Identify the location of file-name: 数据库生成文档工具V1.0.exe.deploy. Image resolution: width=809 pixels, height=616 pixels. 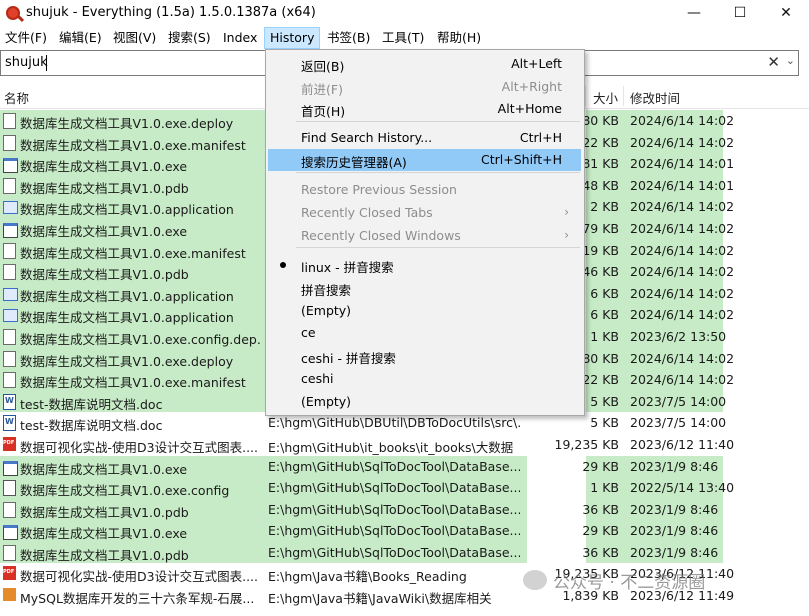
(127, 361).